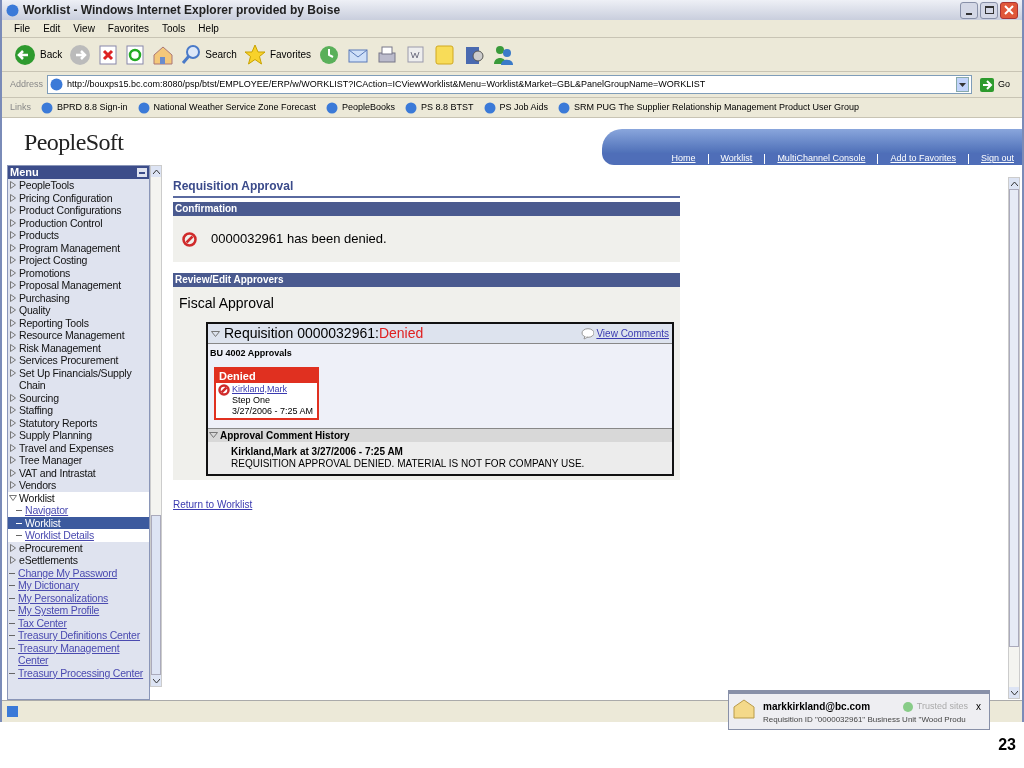 This screenshot has width=1024, height=768. I want to click on menu-item: Reporting Tools, so click(54, 322).